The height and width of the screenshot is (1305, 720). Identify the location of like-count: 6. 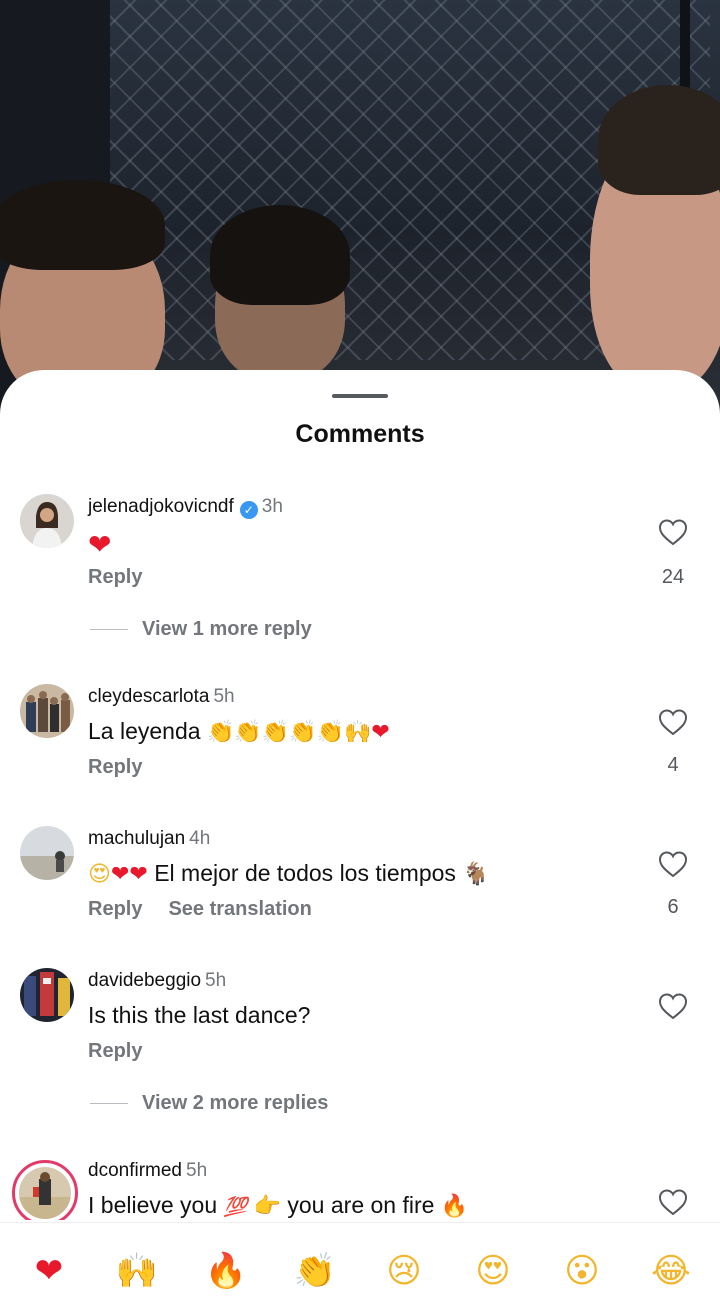
(673, 907).